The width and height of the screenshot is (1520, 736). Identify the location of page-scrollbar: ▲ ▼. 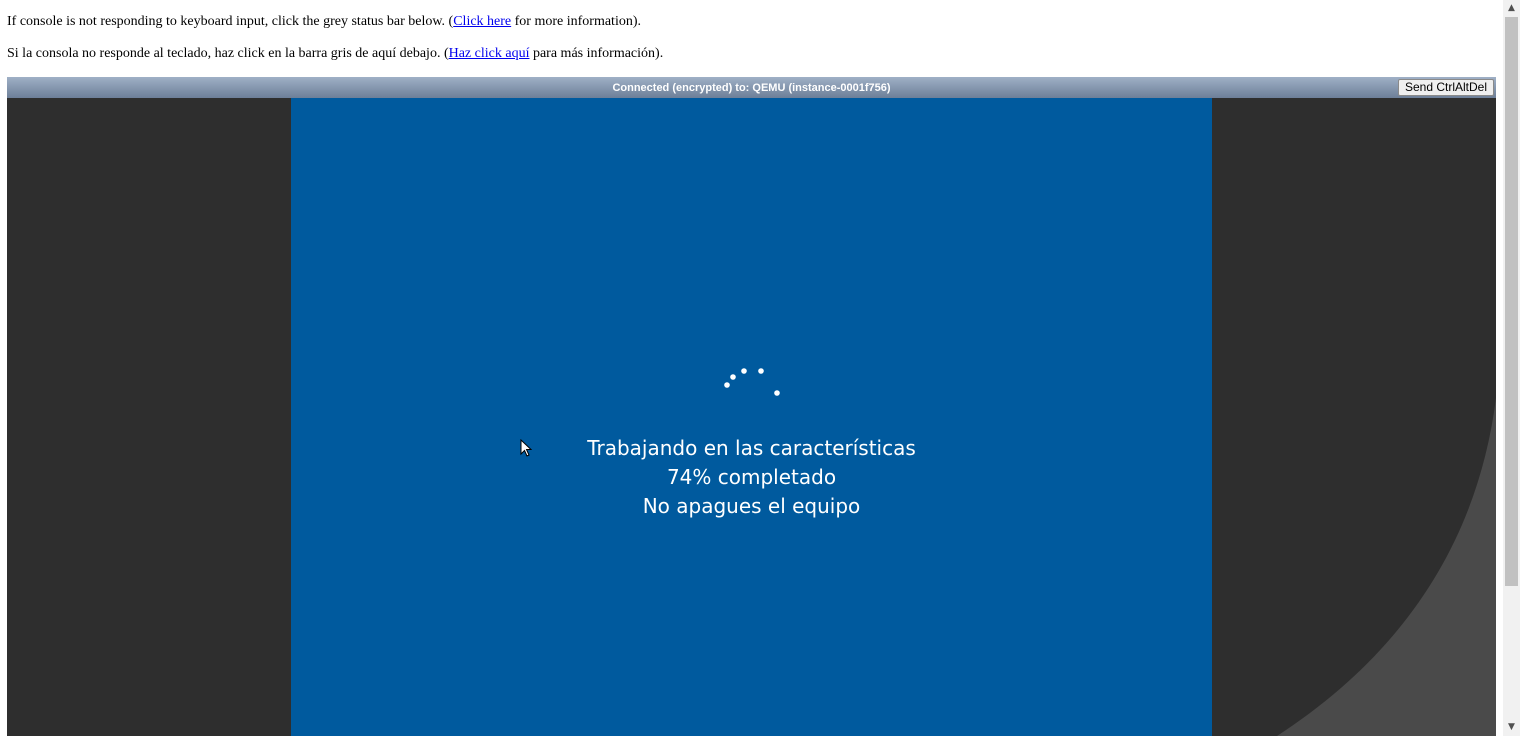
(1511, 368).